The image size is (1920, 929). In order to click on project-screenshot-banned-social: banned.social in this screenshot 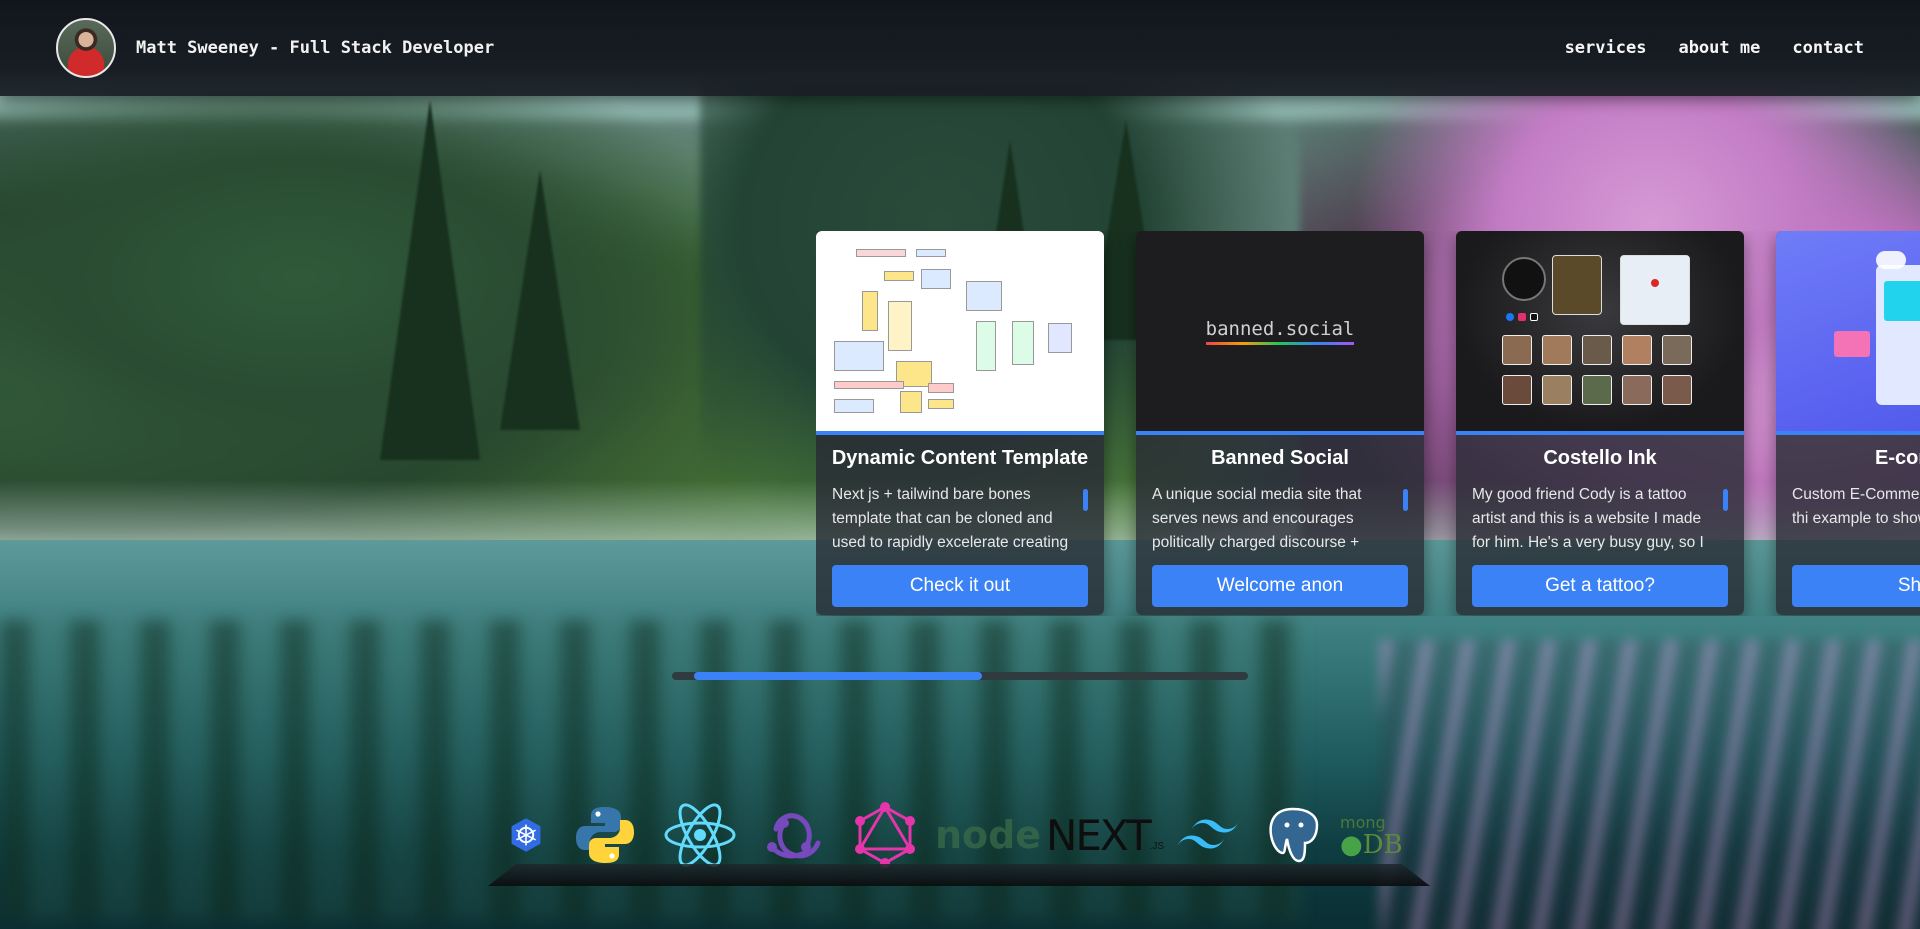, I will do `click(1280, 331)`.